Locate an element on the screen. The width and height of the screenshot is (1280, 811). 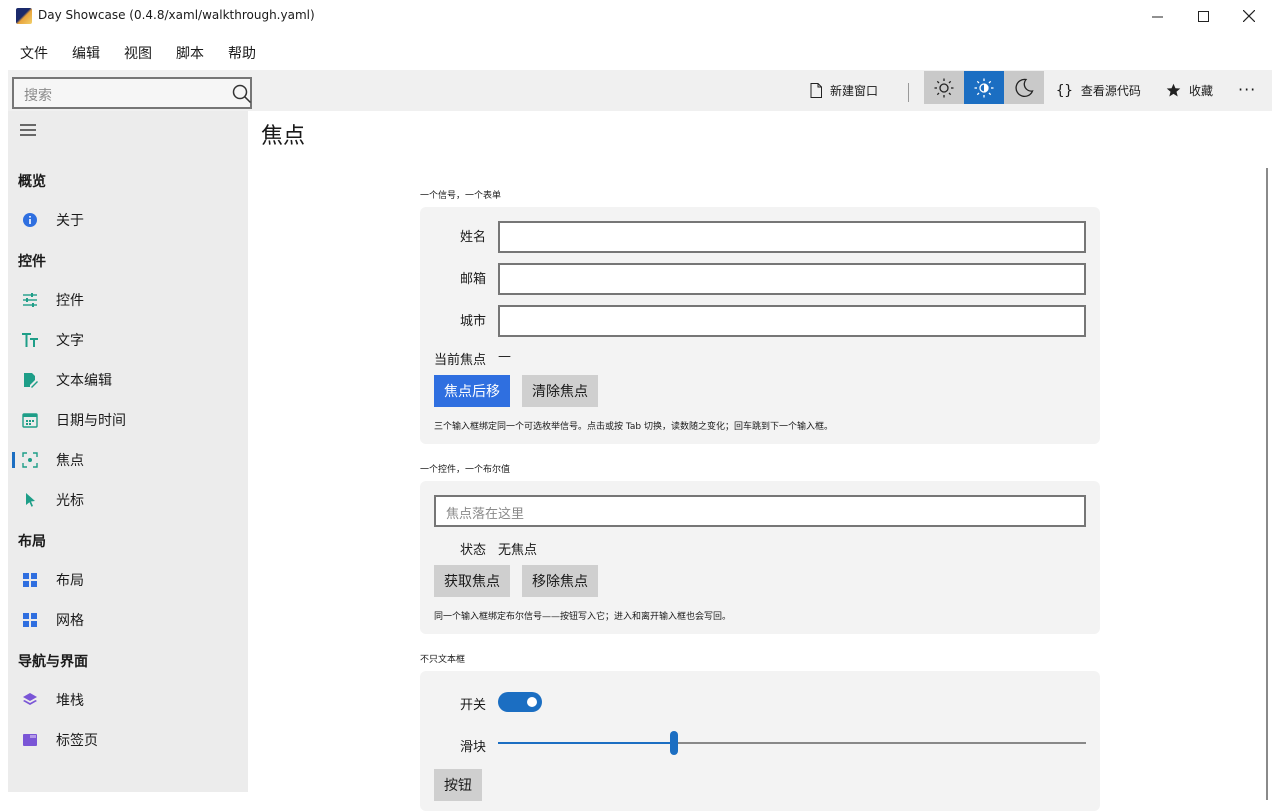
email-field is located at coordinates (792, 279).